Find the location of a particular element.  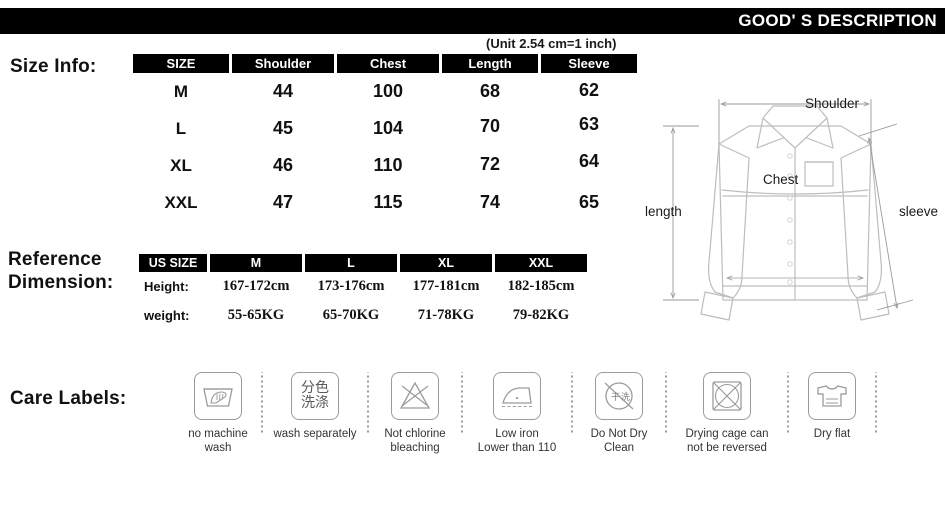

page-title: GOOD' S DESCRIPTION is located at coordinates (837, 20).